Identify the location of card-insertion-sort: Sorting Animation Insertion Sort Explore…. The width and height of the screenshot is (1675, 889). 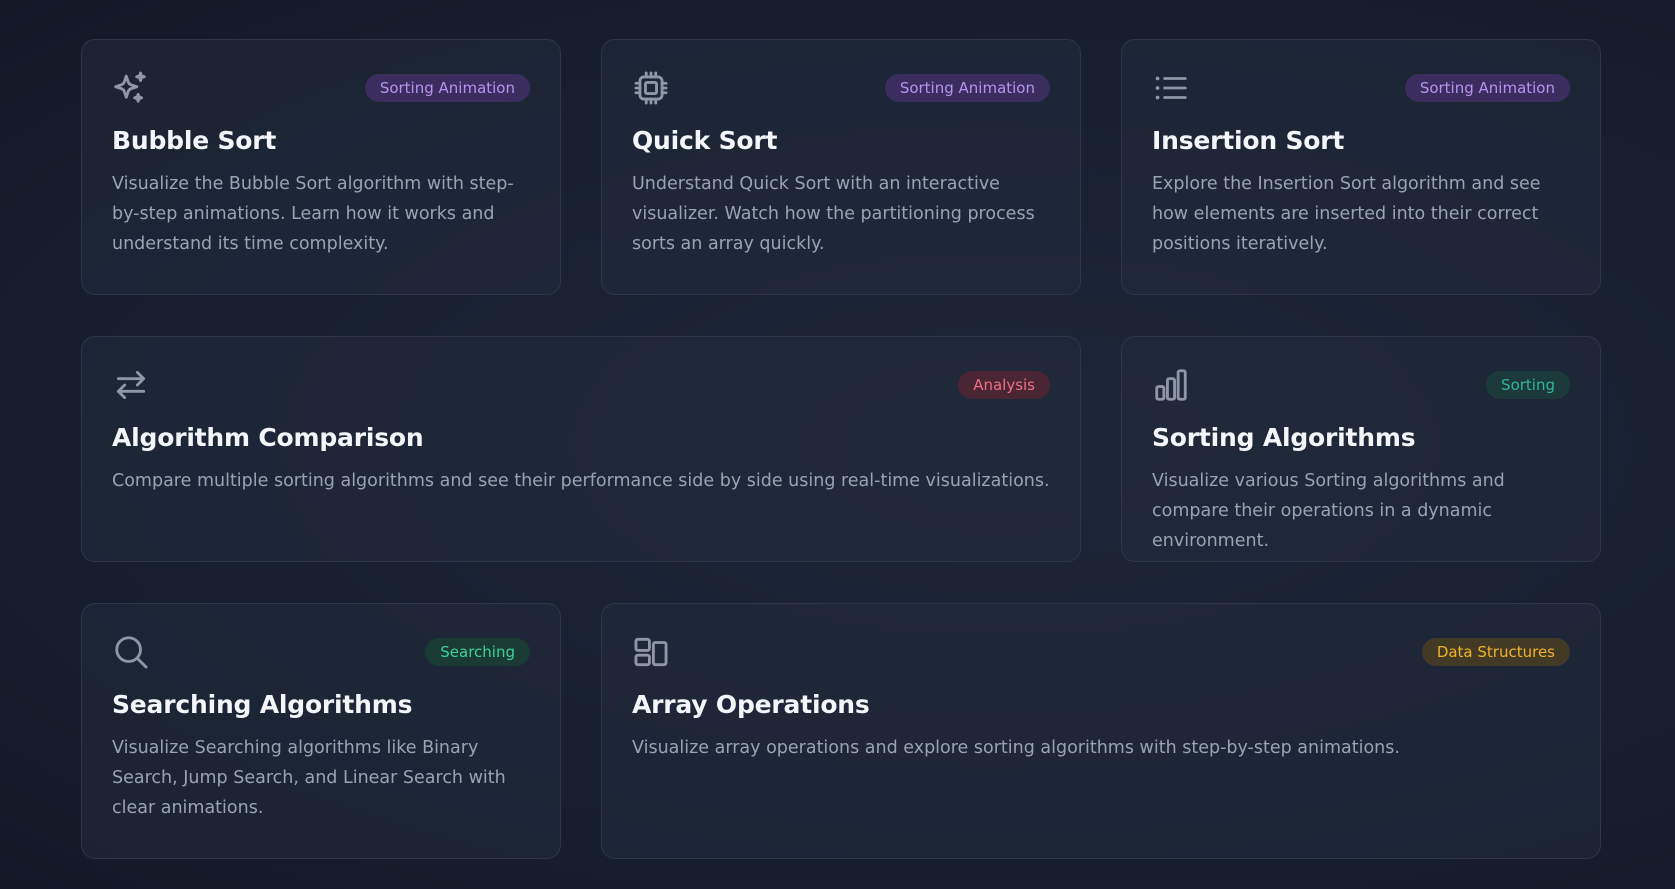
(1361, 167).